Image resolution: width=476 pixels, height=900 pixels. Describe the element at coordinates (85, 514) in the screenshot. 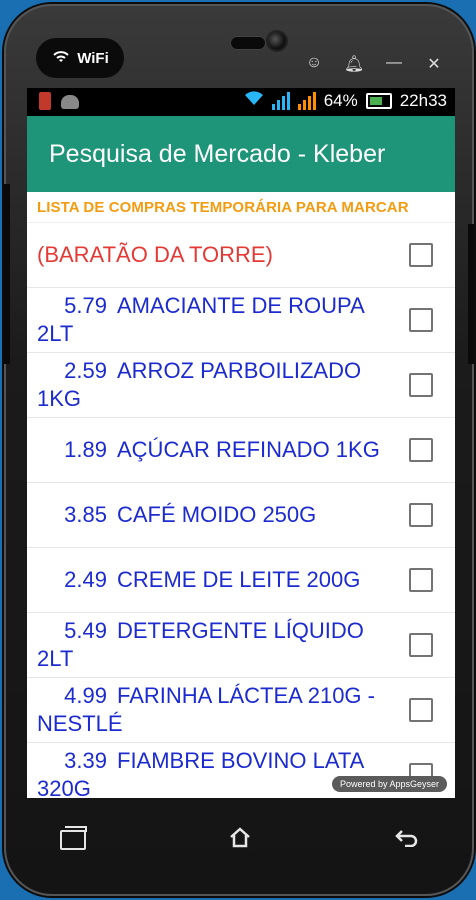

I see `item-price: 3.85` at that location.